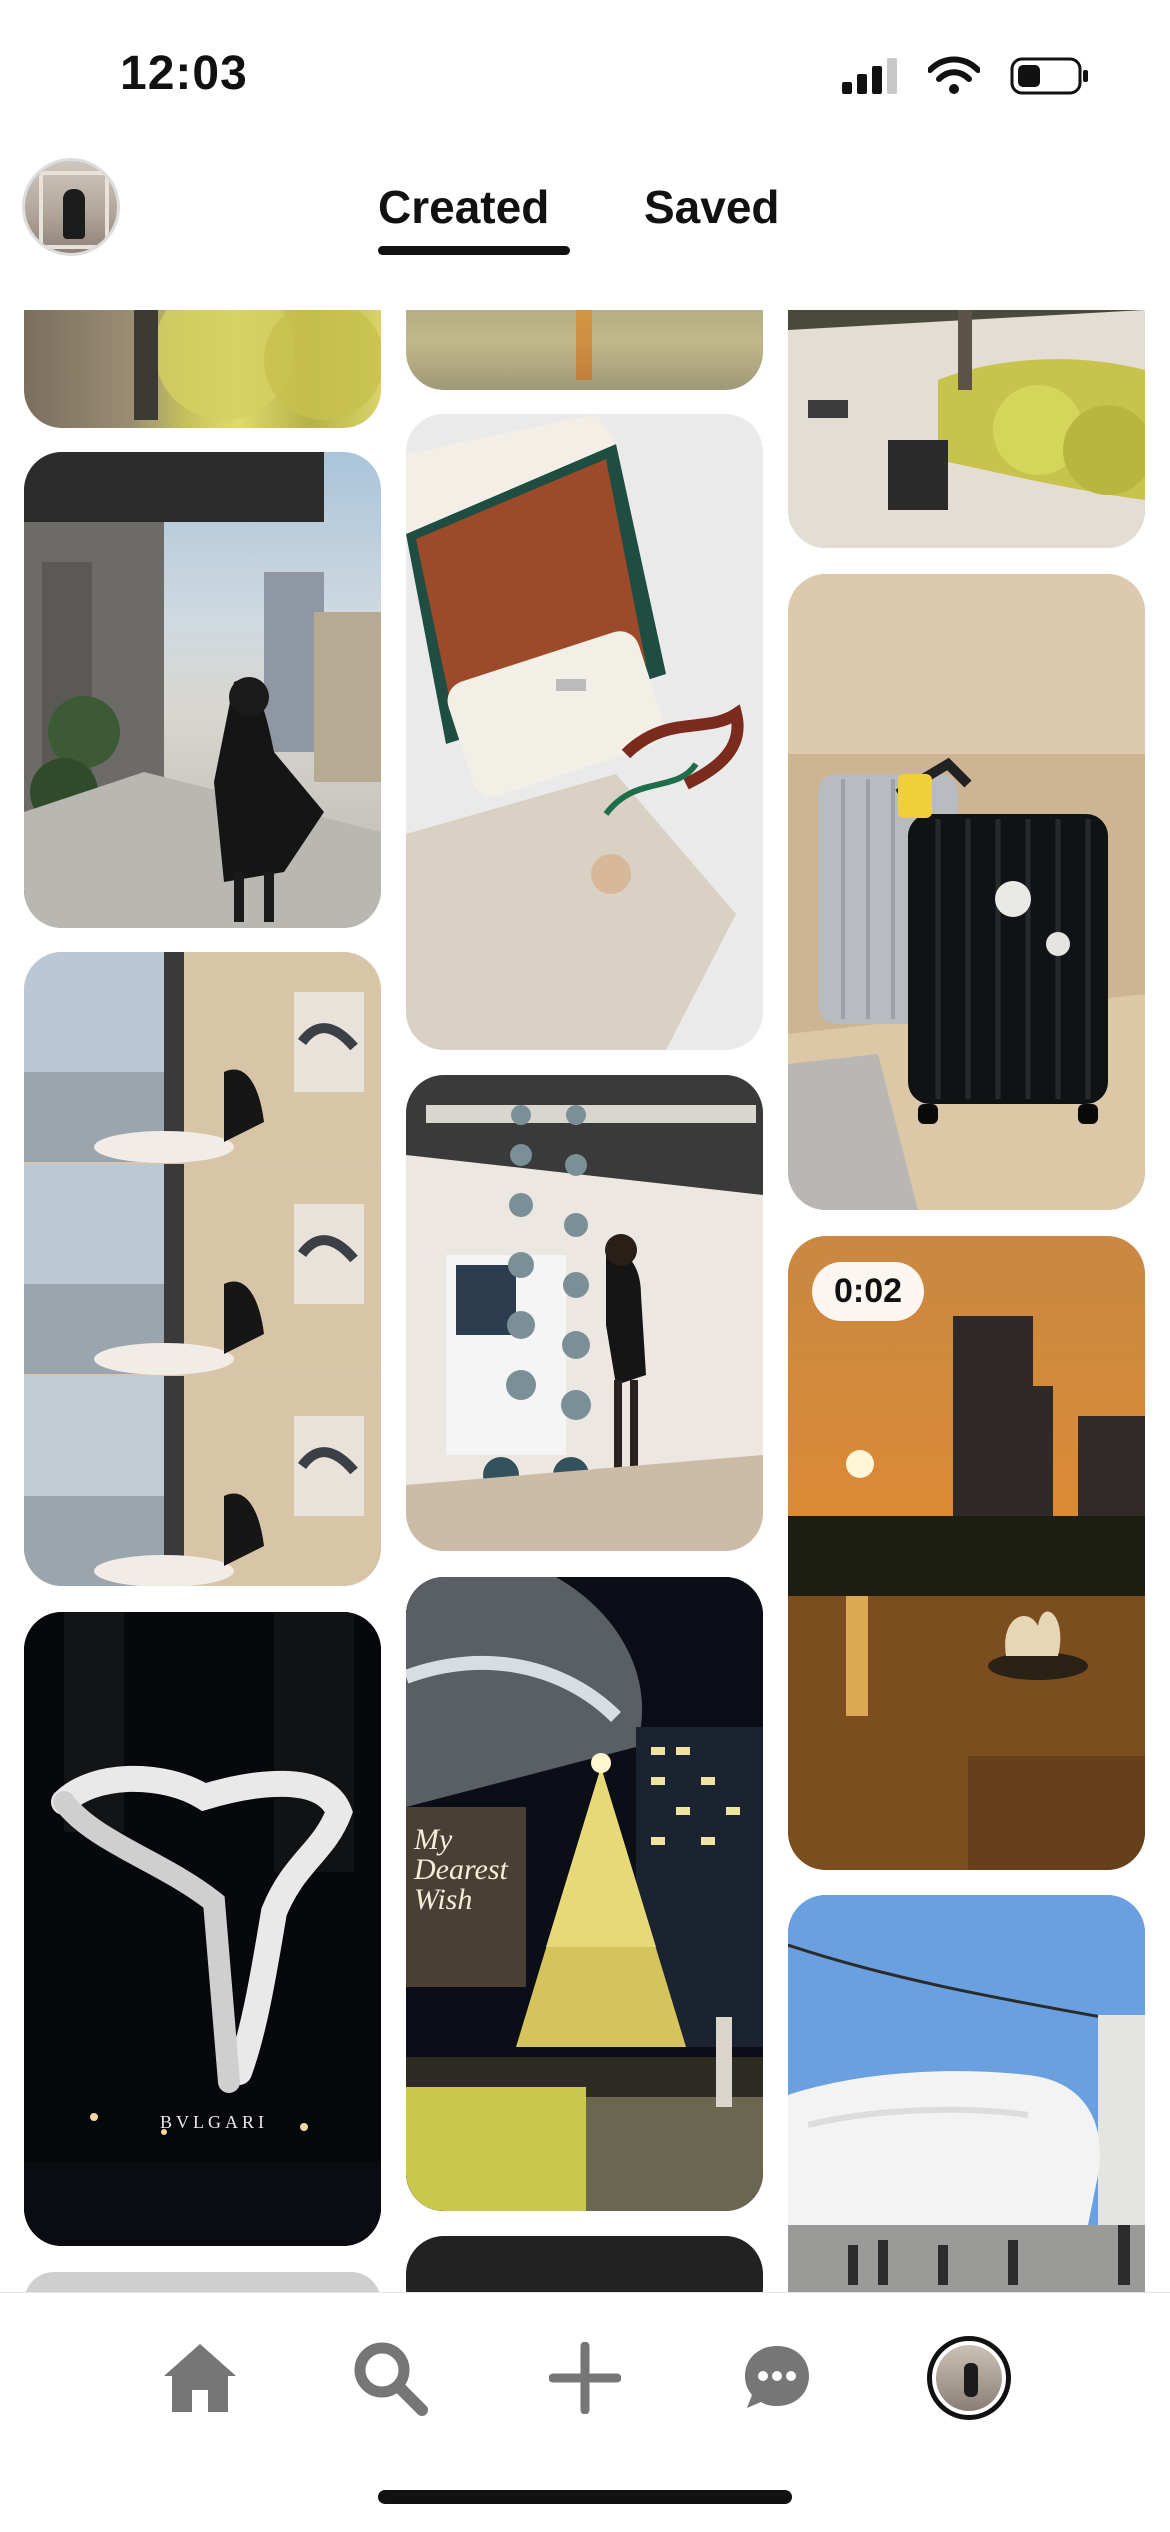  Describe the element at coordinates (184, 73) in the screenshot. I see `status-time: 12:03` at that location.